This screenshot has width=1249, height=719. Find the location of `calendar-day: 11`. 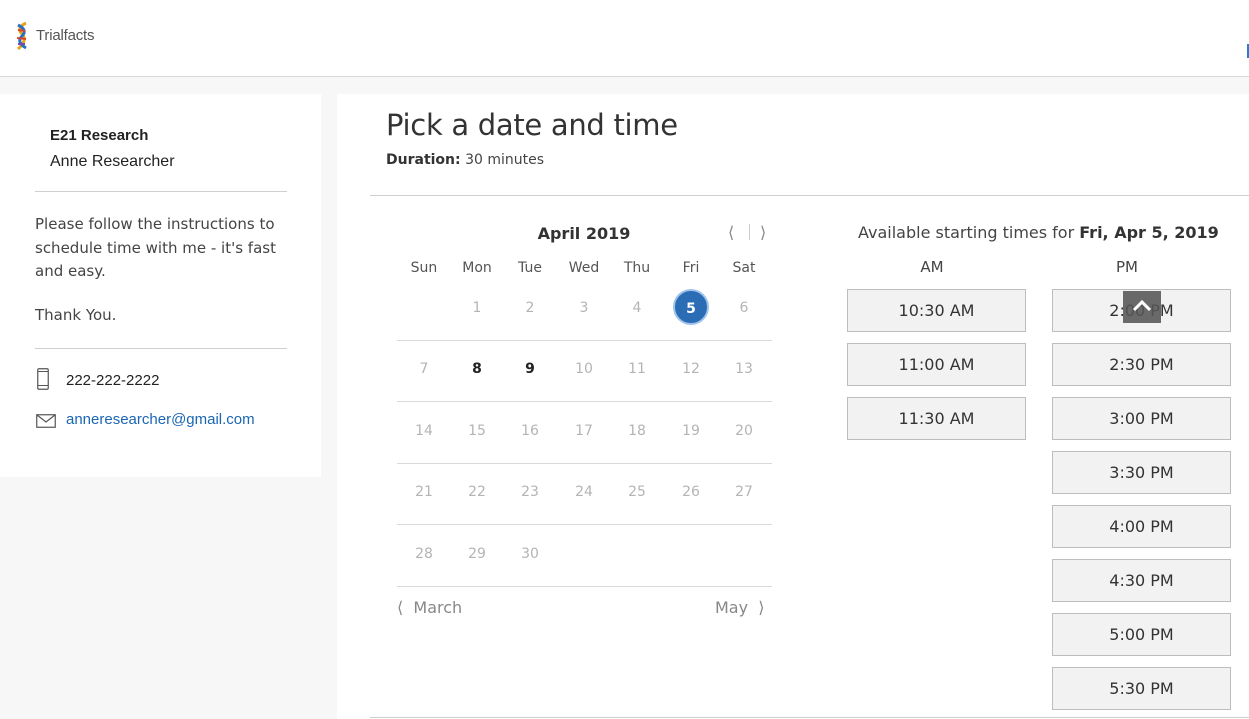

calendar-day: 11 is located at coordinates (637, 369).